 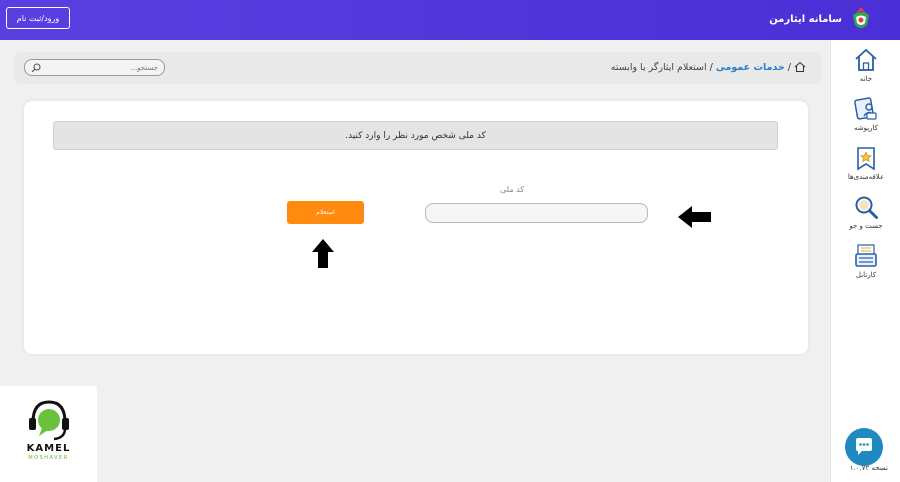 What do you see at coordinates (99, 67) in the screenshot?
I see `search-input` at bounding box center [99, 67].